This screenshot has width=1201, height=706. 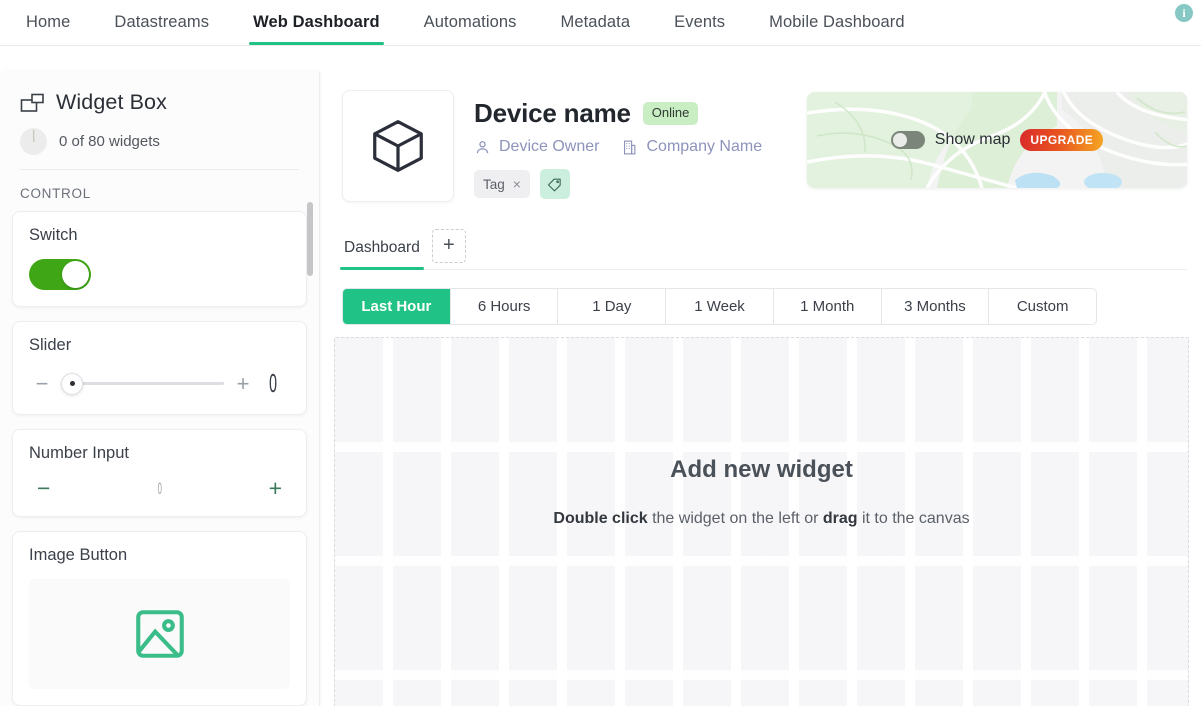 I want to click on widget-box-header: Widget Box 0 of 80 widgets, so click(x=159, y=121).